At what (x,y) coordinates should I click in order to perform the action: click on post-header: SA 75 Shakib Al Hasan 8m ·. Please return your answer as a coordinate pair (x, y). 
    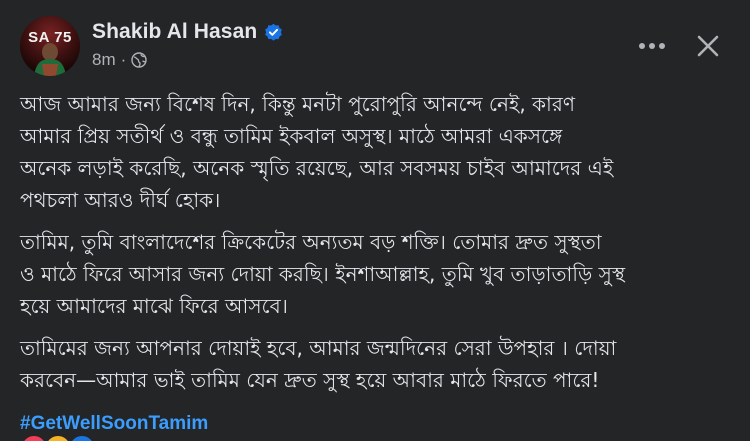
    Looking at the image, I should click on (151, 48).